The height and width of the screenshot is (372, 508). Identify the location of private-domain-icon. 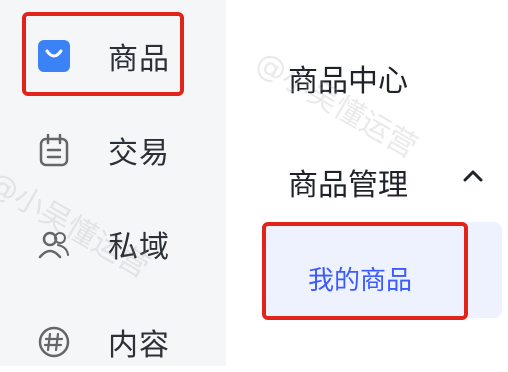
(54, 244).